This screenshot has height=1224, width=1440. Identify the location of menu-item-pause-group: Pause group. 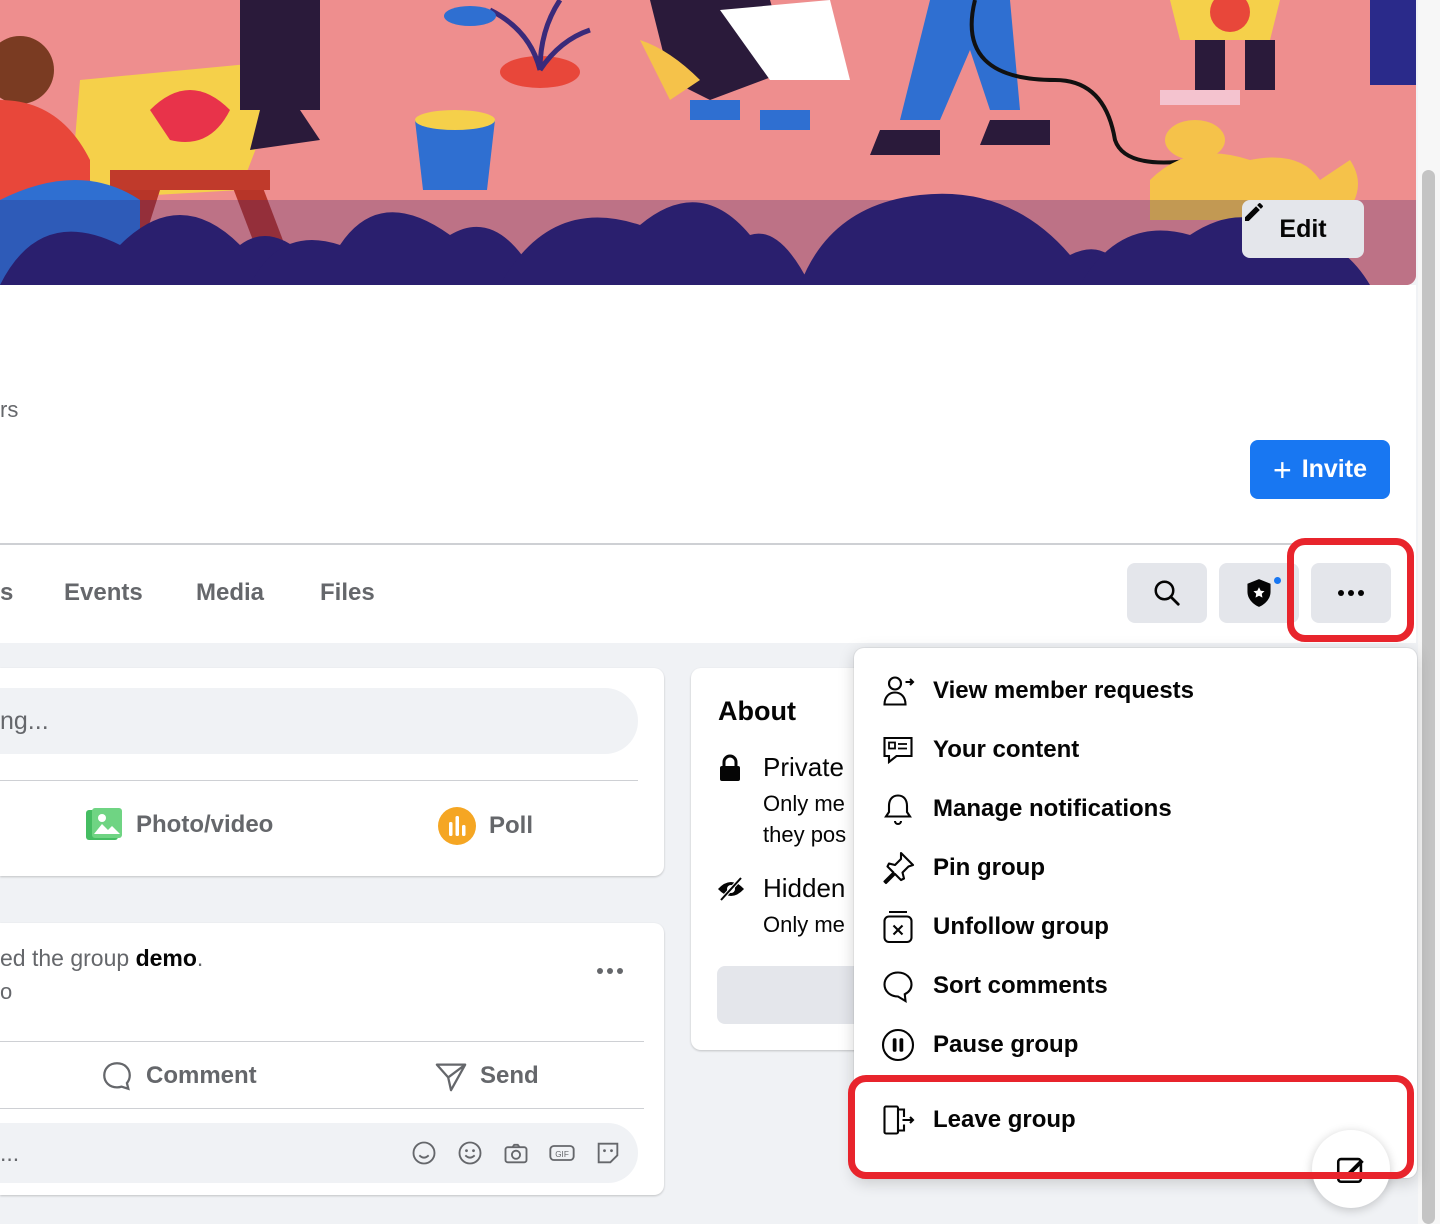
(1135, 1045).